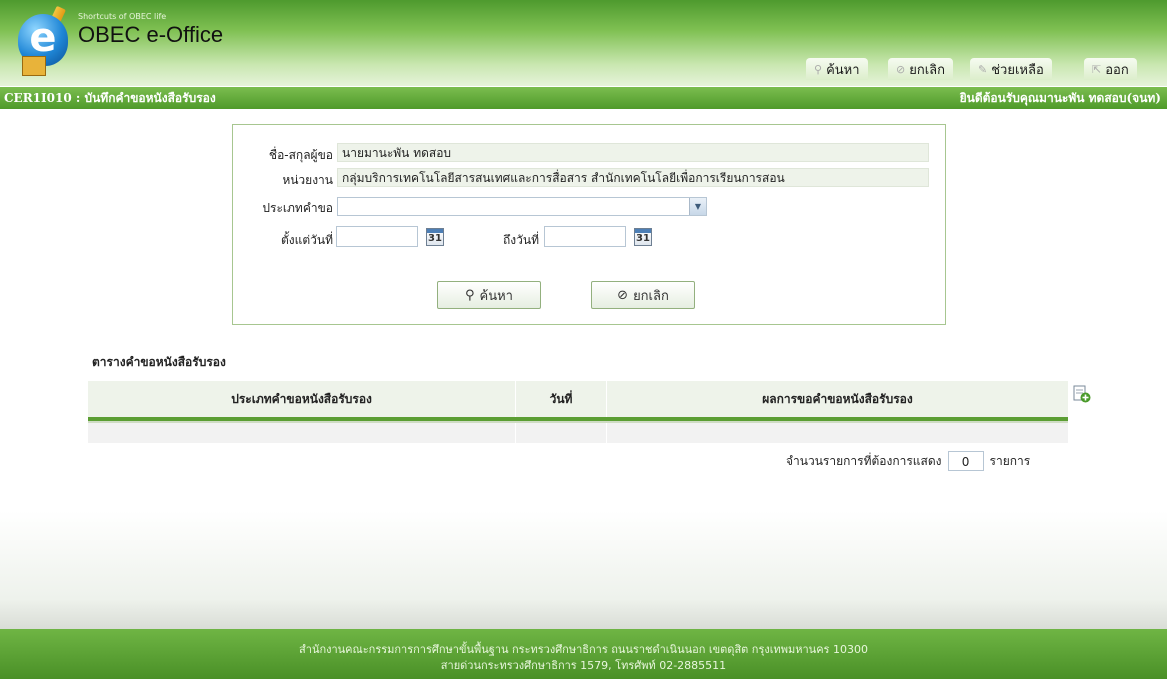 The image size is (1167, 679). I want to click on menu-exit: ⇱ ออก, so click(1110, 69).